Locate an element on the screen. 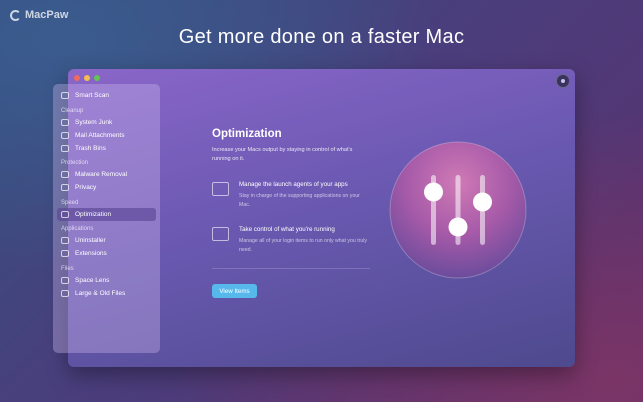 This screenshot has width=643, height=402. mail-icon is located at coordinates (65, 135).